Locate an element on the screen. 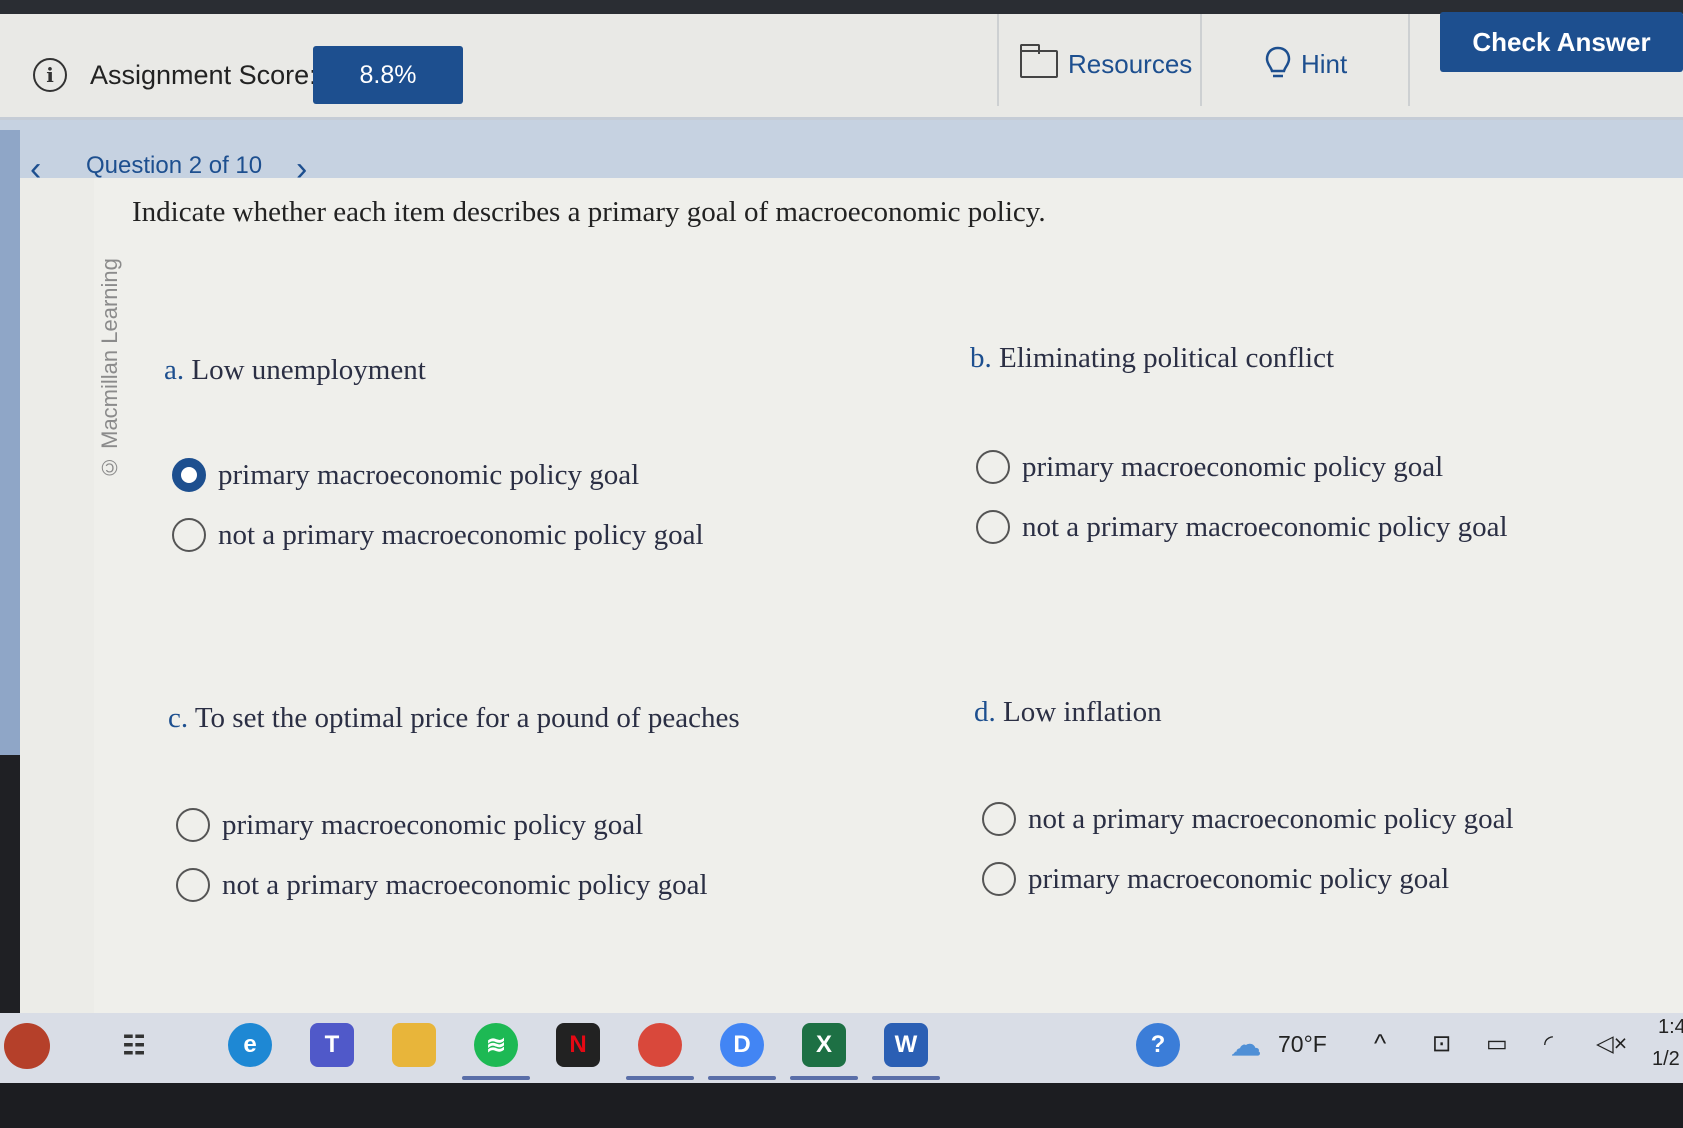 The height and width of the screenshot is (1128, 1683). item-d-option-not-primary: not a primary macroeconomic policy goal is located at coordinates (1248, 819).